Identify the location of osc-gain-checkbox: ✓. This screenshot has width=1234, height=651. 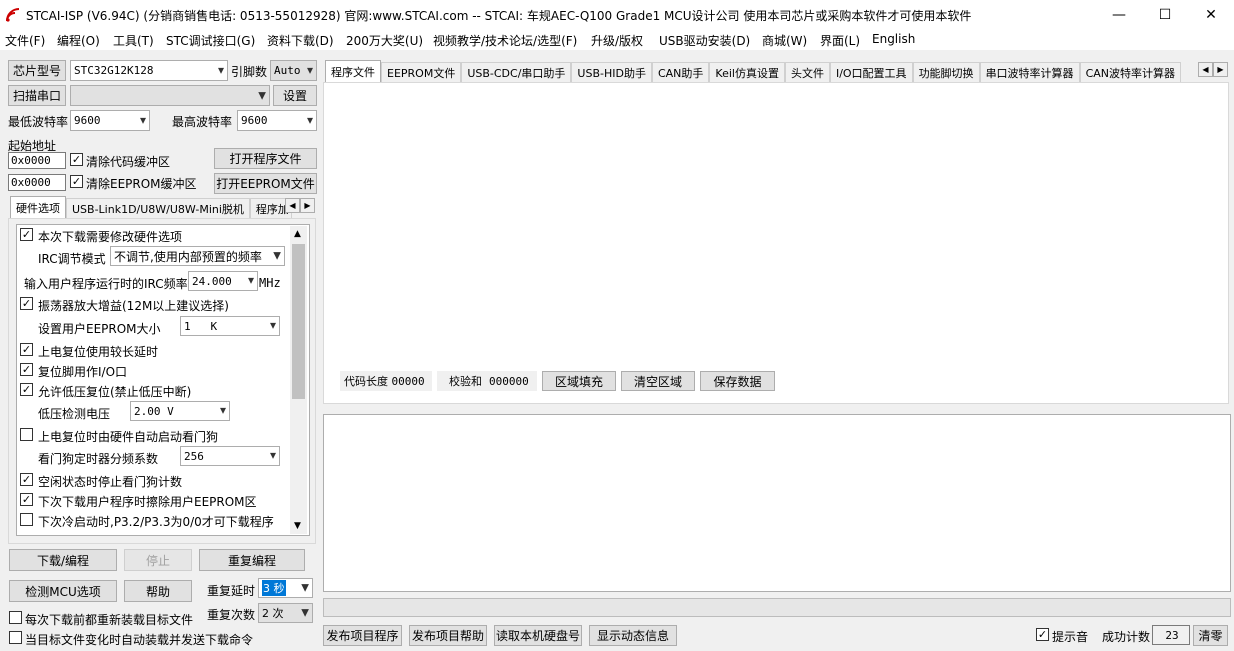
(26, 303).